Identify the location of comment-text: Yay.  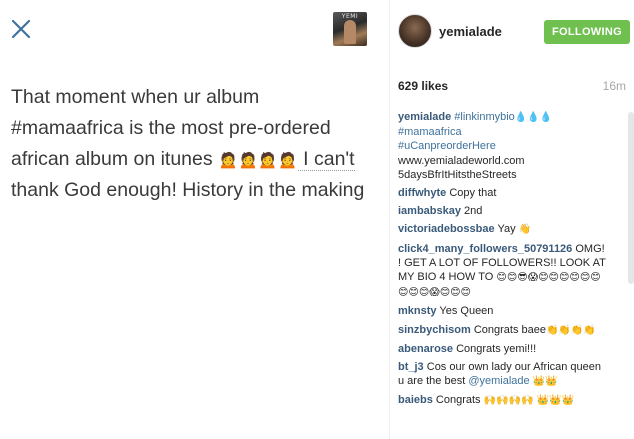
(506, 229).